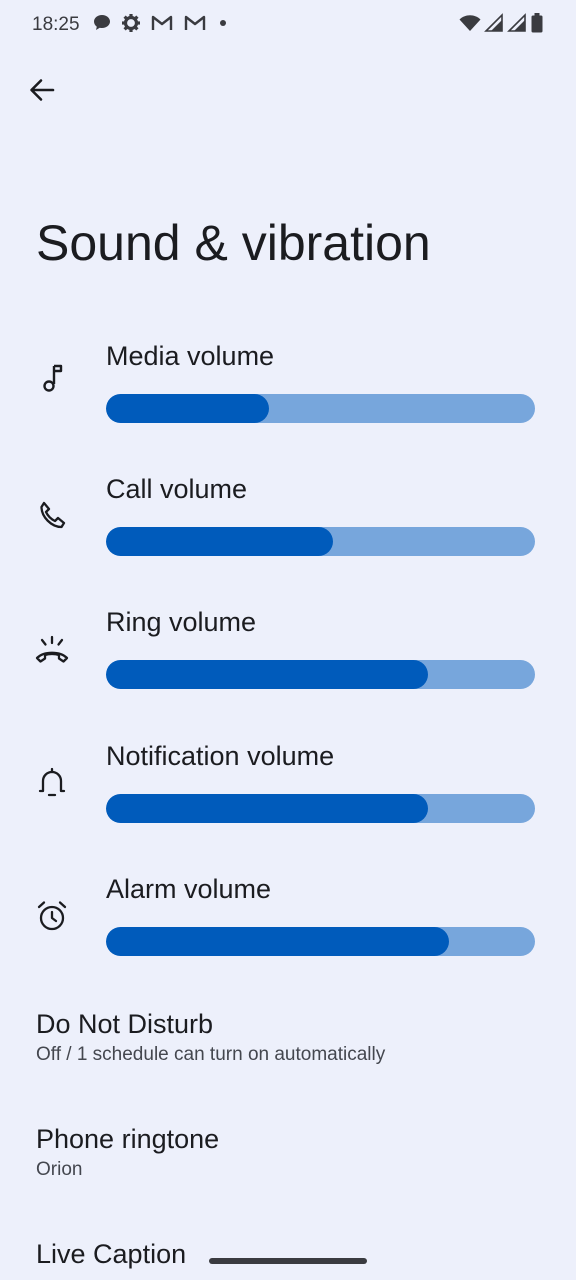 This screenshot has height=1280, width=576. What do you see at coordinates (288, 1261) in the screenshot?
I see `navigation-handle` at bounding box center [288, 1261].